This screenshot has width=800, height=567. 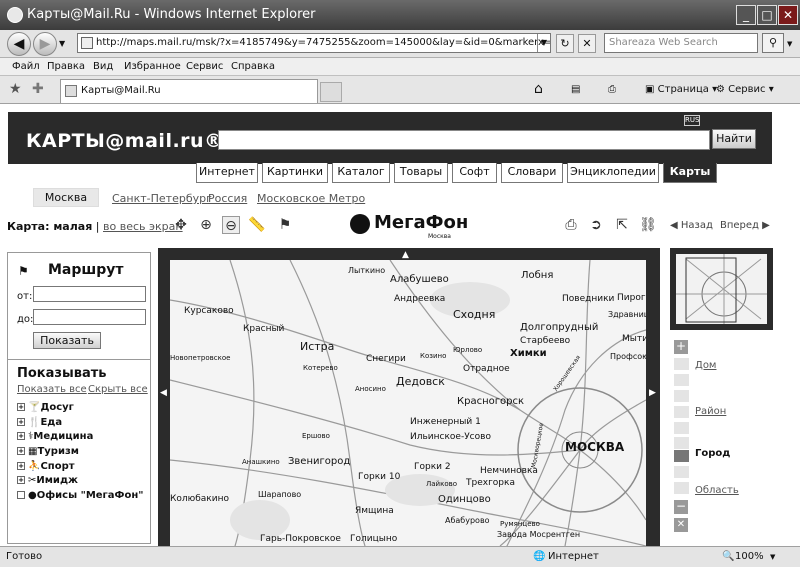 I want to click on send-icon: ➲, so click(x=596, y=225).